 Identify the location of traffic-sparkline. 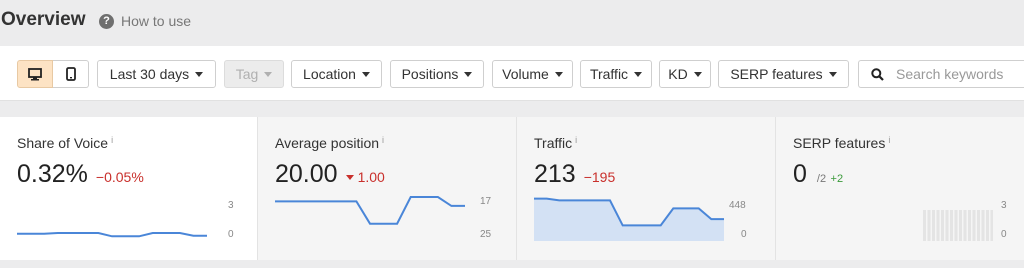
(629, 219).